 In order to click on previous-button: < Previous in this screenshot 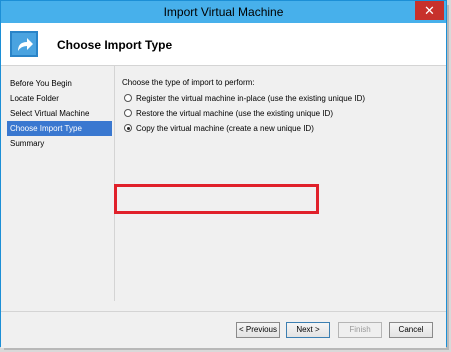, I will do `click(258, 330)`.